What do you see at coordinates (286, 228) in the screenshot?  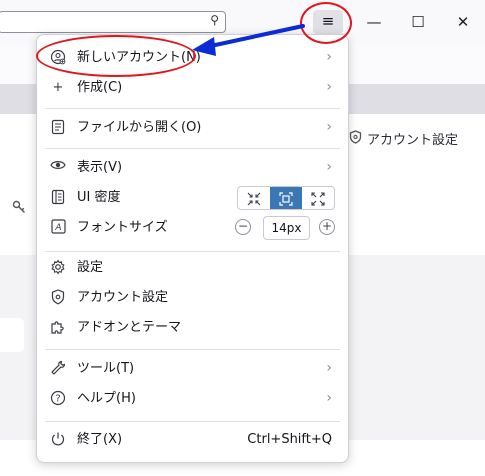 I see `font-size-value: 14px` at bounding box center [286, 228].